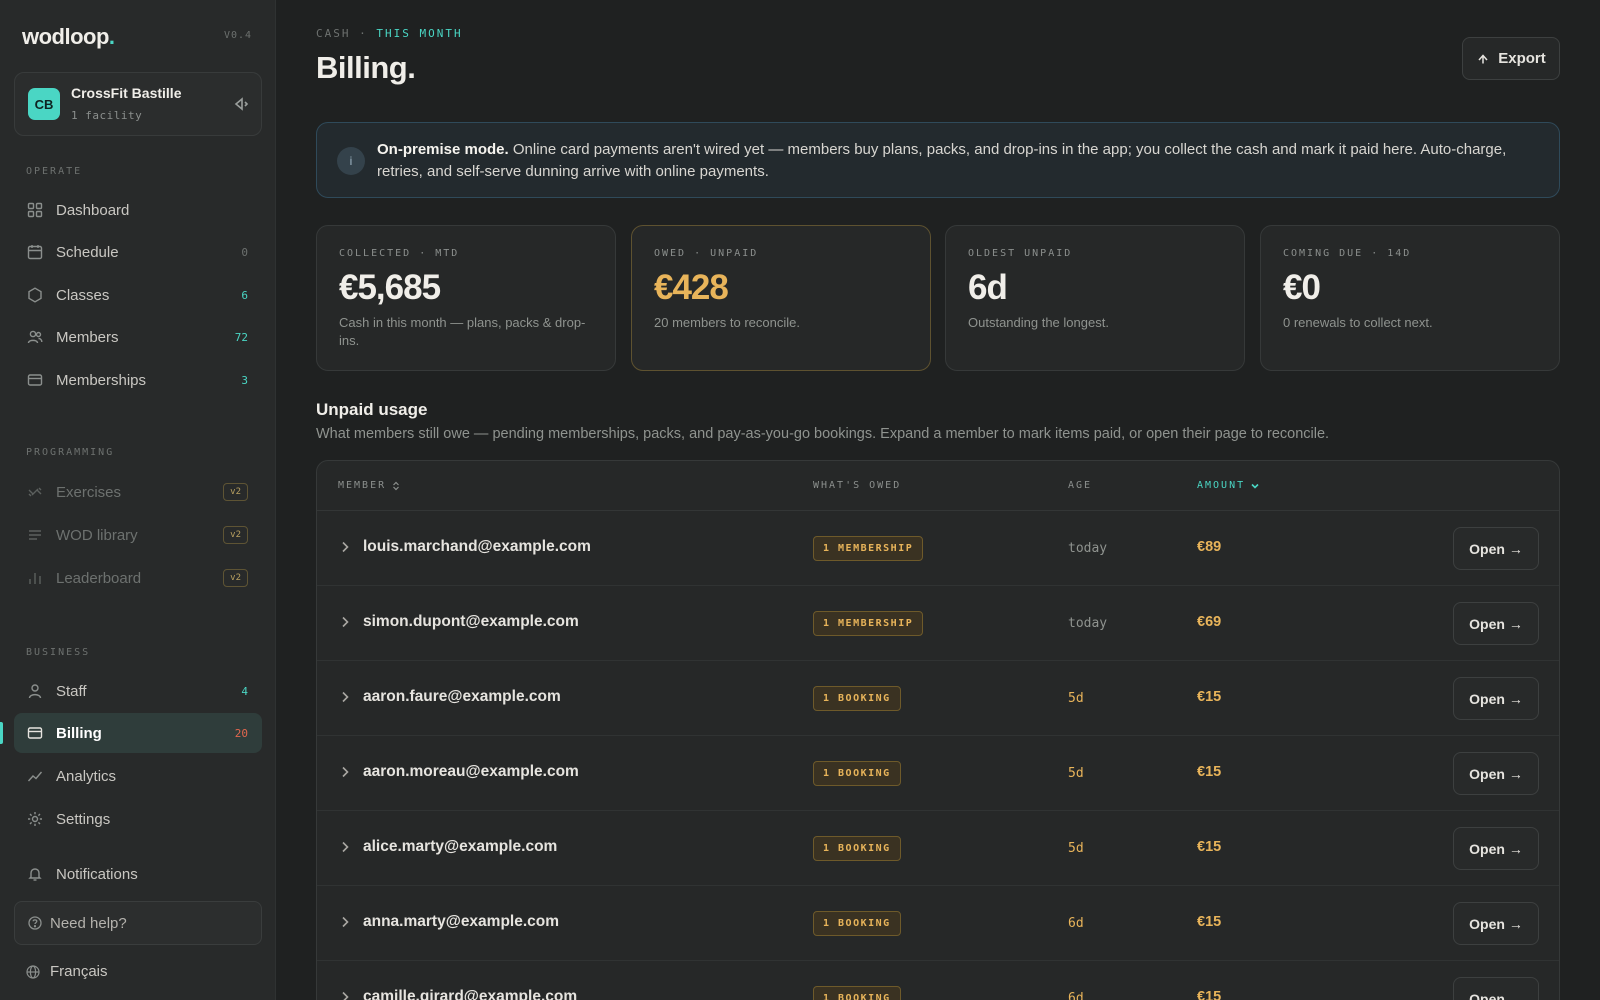 The image size is (1600, 1000). I want to click on sidebar-item-notifications: Notifications, so click(138, 874).